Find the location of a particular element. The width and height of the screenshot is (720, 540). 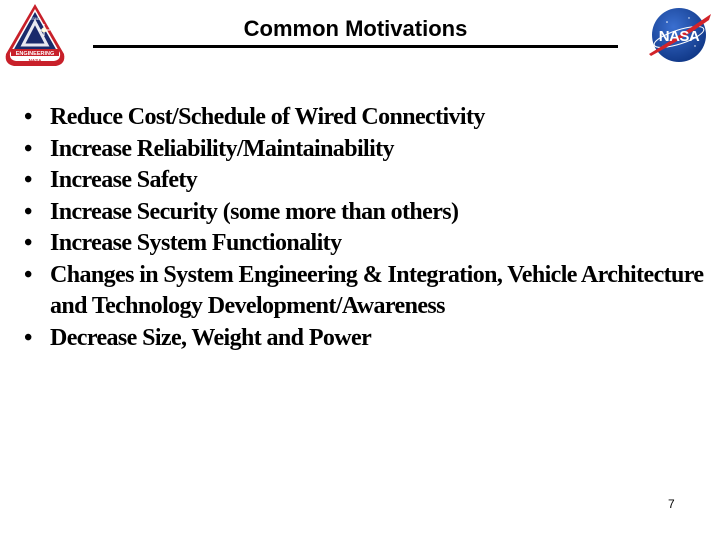

engineering-patch-logo: ENGINEERING NASA ESMD is located at coordinates (35, 36).